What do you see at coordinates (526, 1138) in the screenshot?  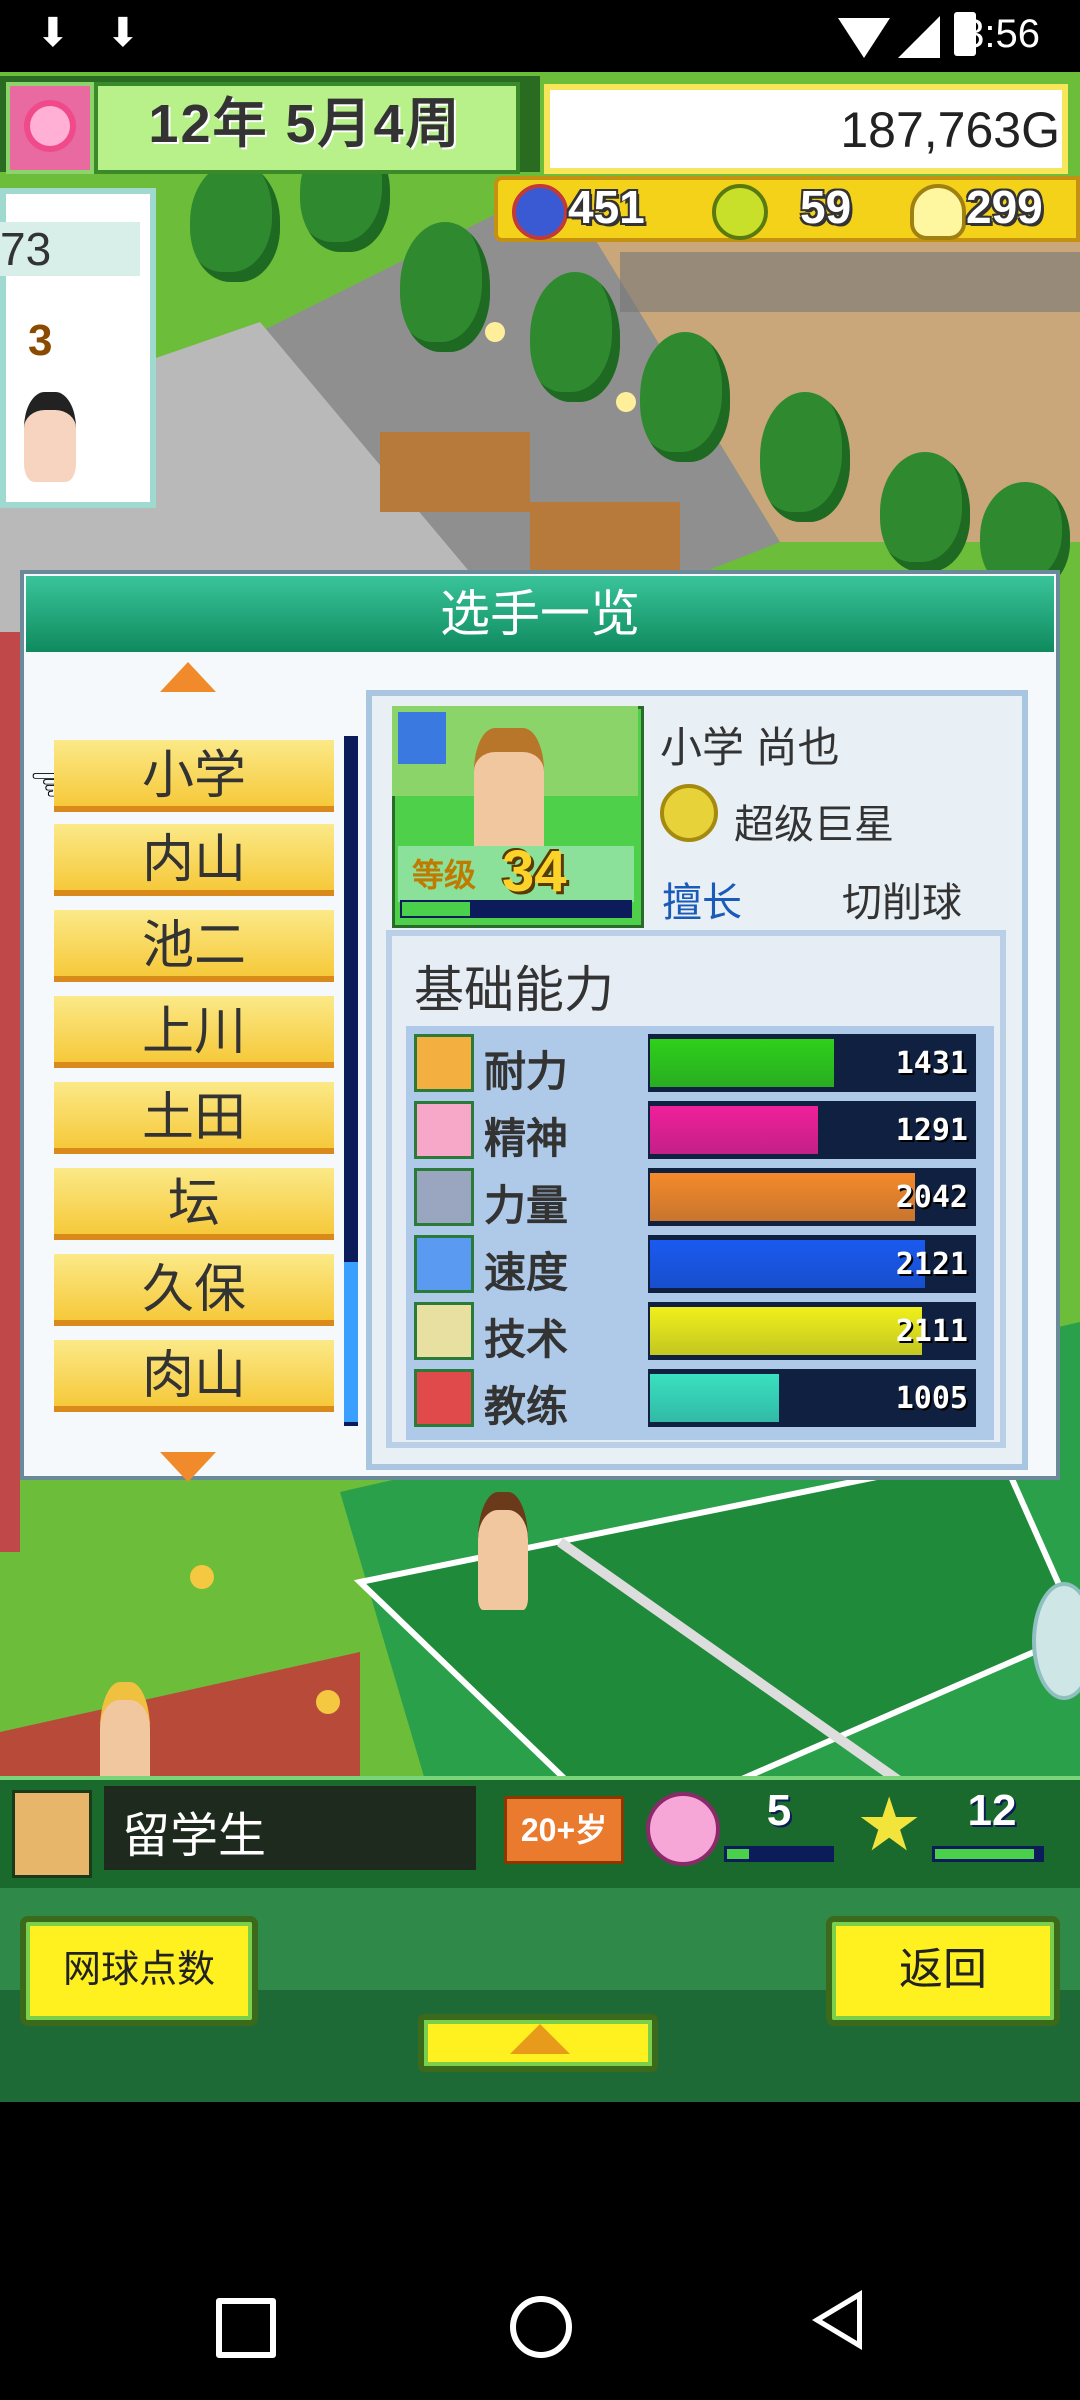 I see `stat-label: 精神` at bounding box center [526, 1138].